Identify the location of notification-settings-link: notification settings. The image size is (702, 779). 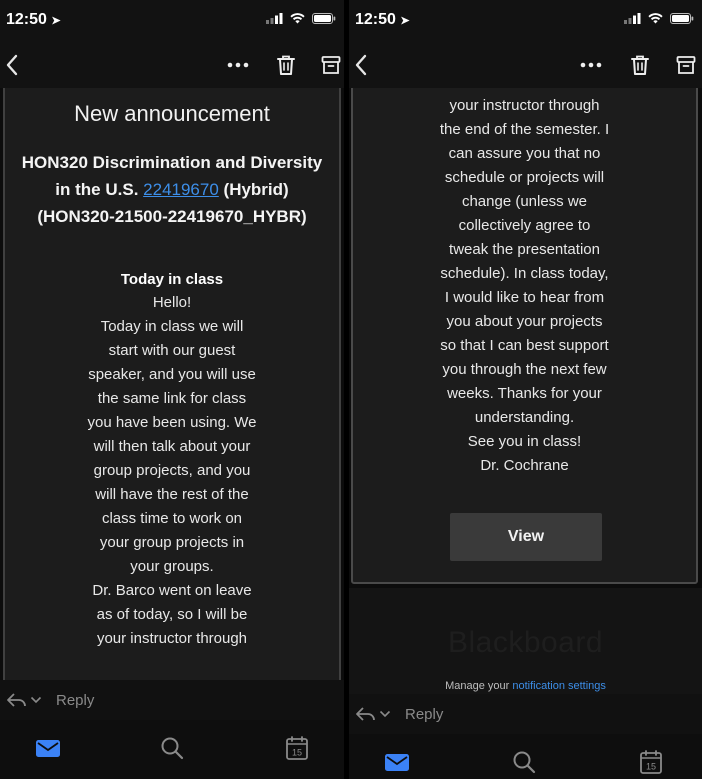
(559, 686).